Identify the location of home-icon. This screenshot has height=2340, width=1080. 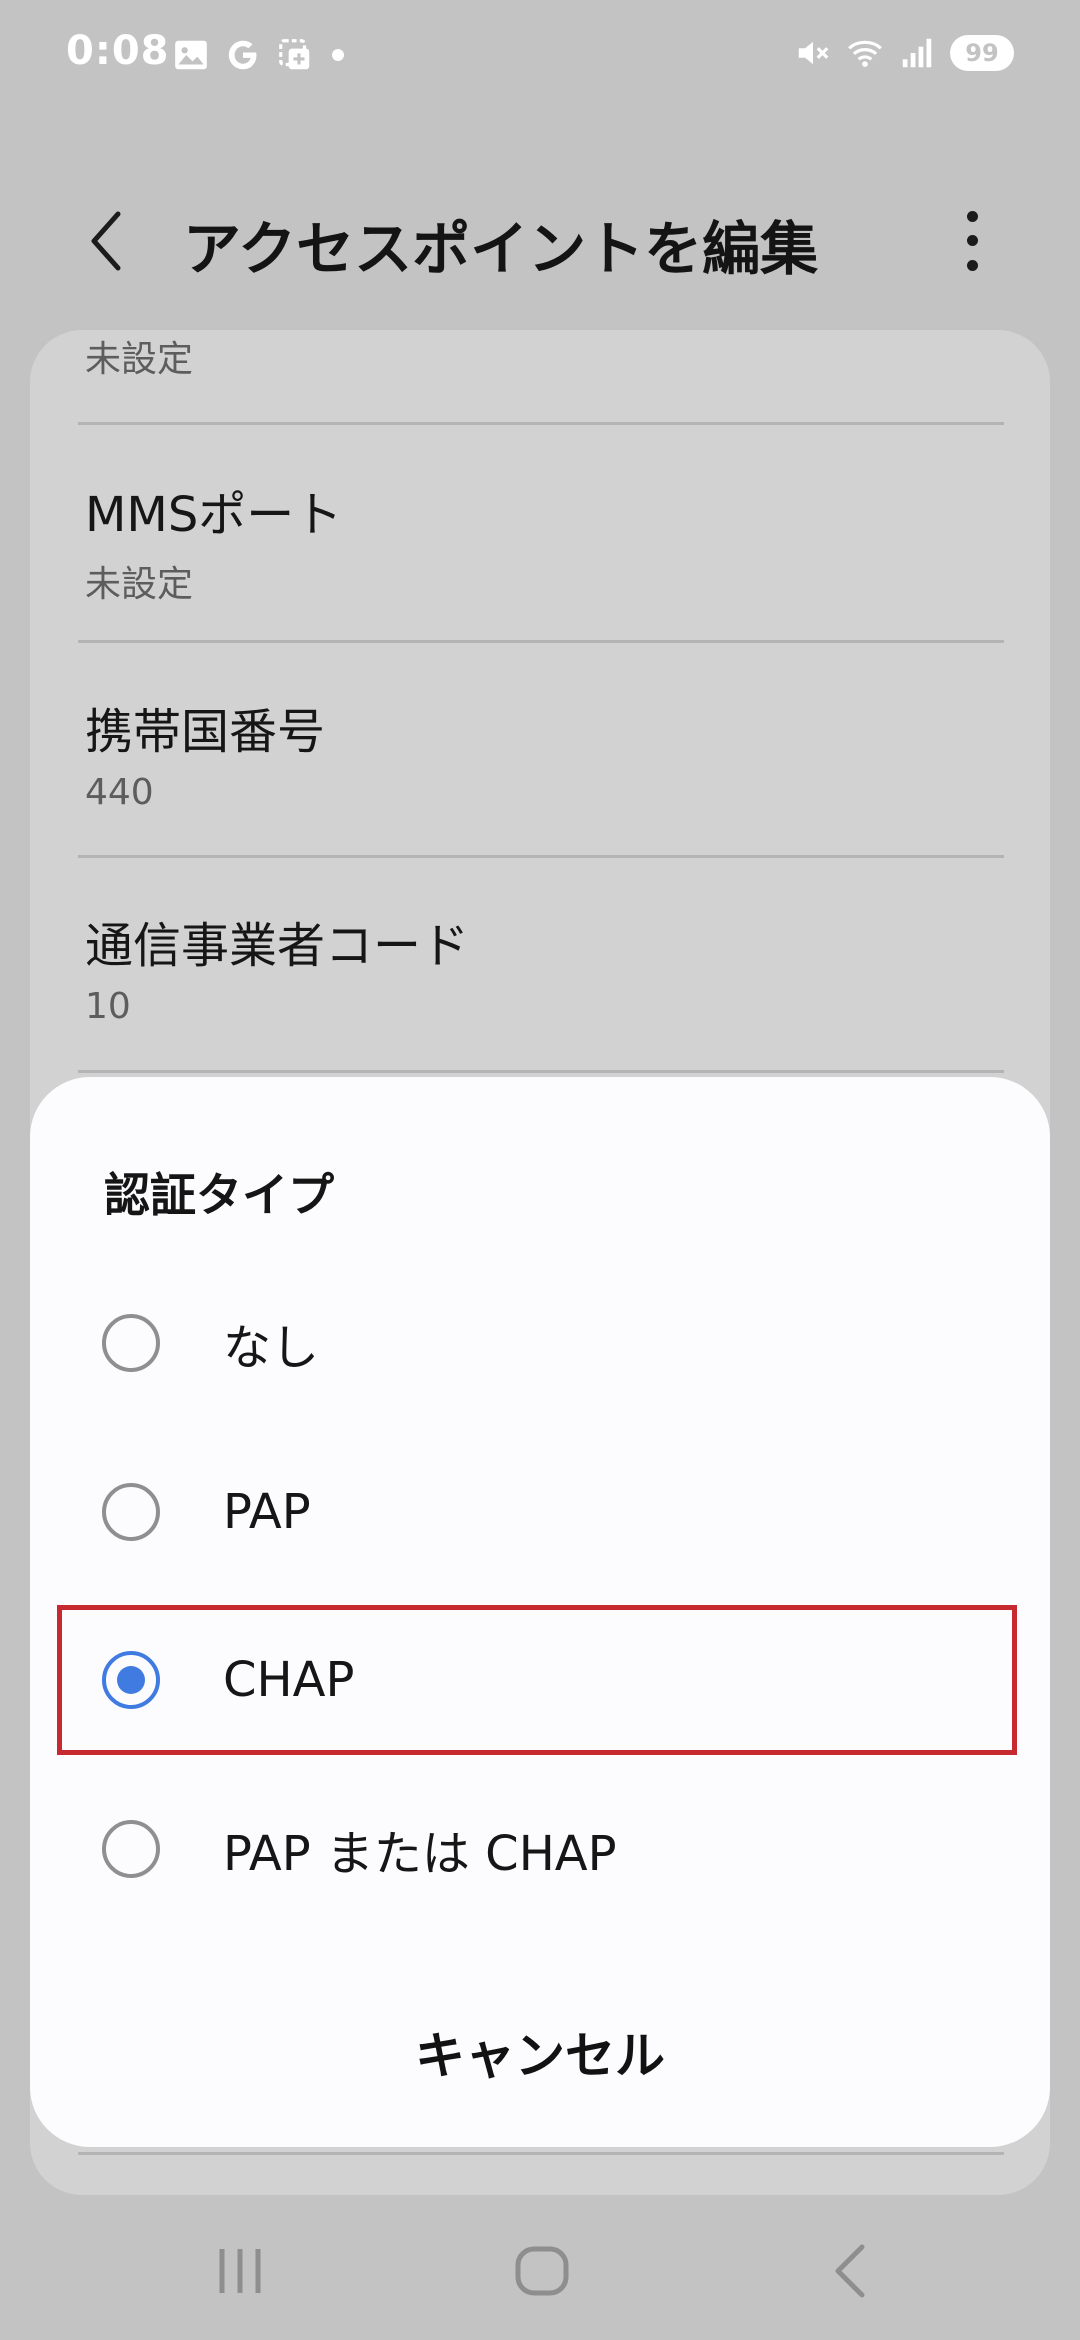
(542, 2271).